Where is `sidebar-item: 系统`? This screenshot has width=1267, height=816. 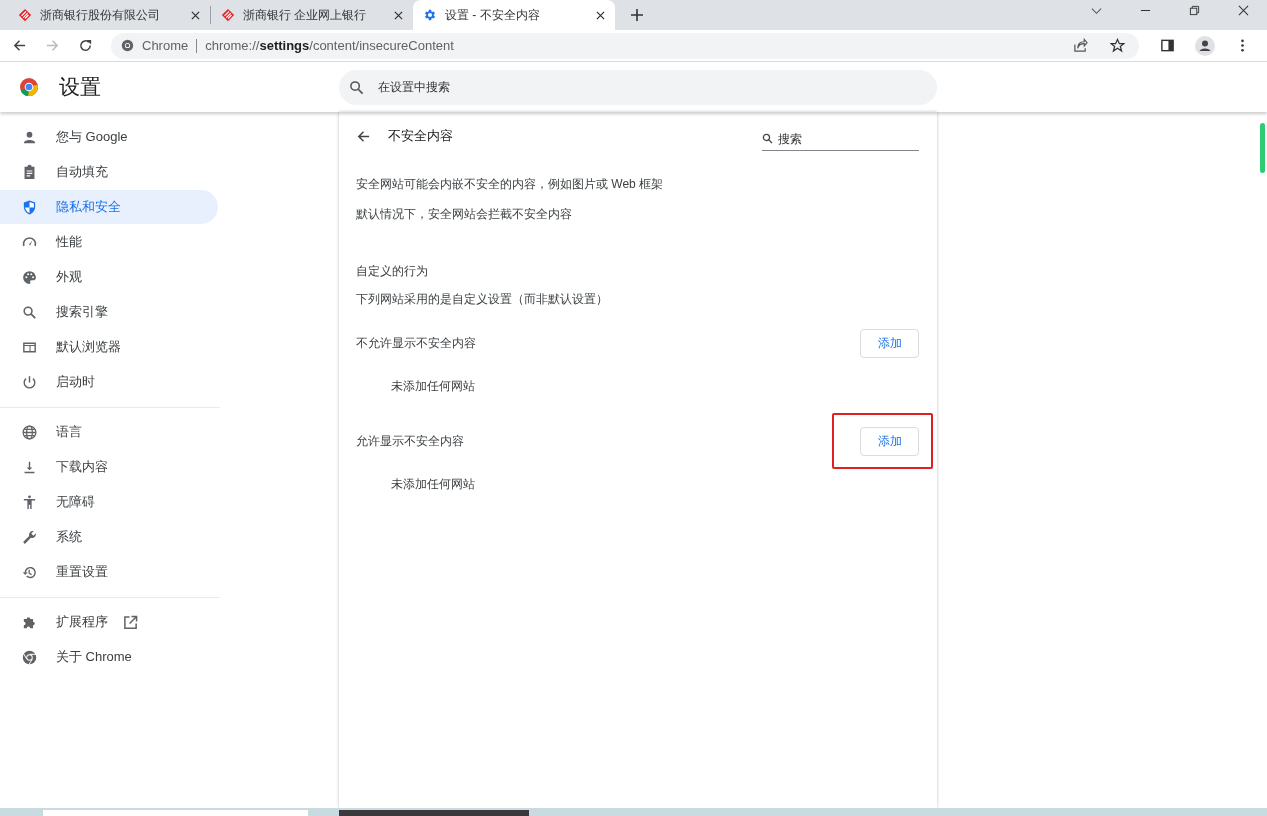 sidebar-item: 系统 is located at coordinates (109, 537).